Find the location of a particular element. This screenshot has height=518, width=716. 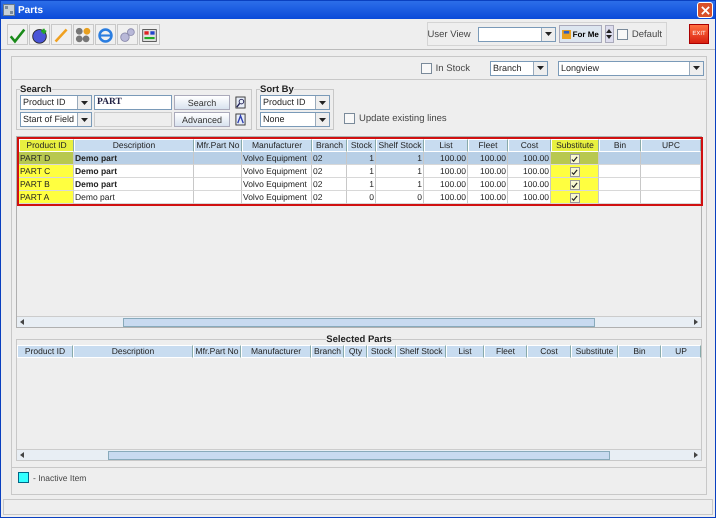

app-icon is located at coordinates (9, 10).